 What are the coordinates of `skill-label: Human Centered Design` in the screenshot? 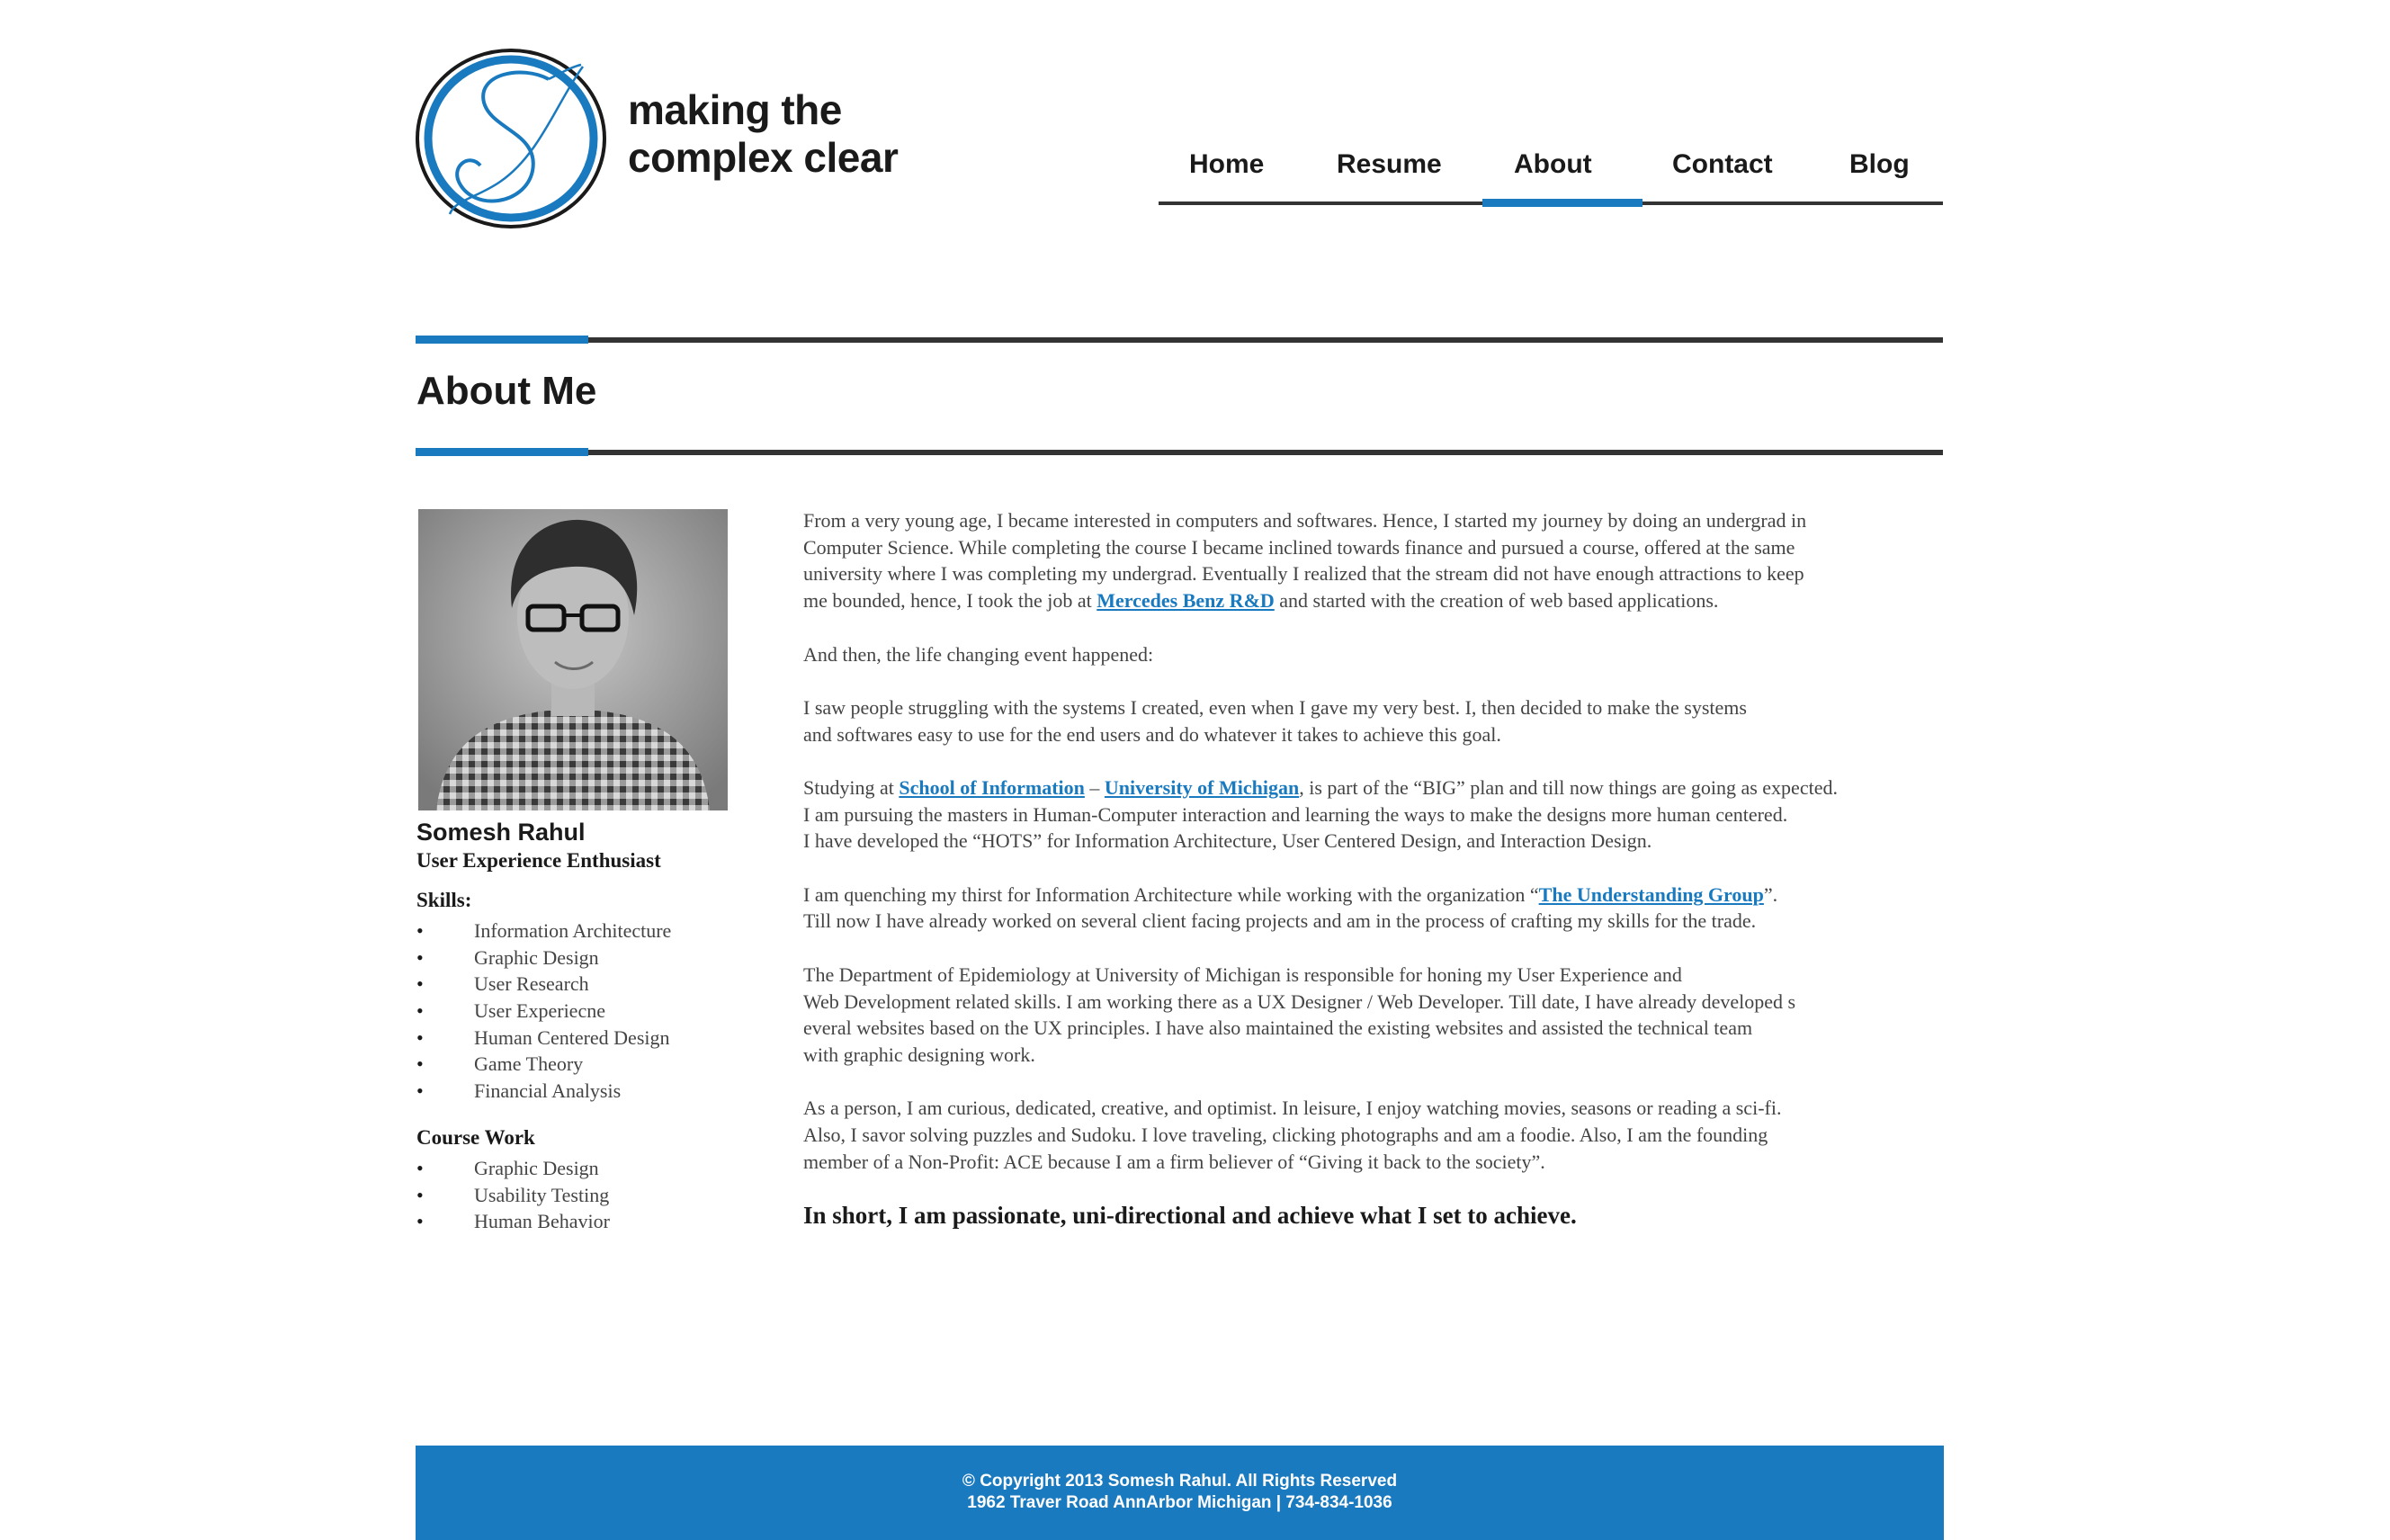 It's located at (572, 1037).